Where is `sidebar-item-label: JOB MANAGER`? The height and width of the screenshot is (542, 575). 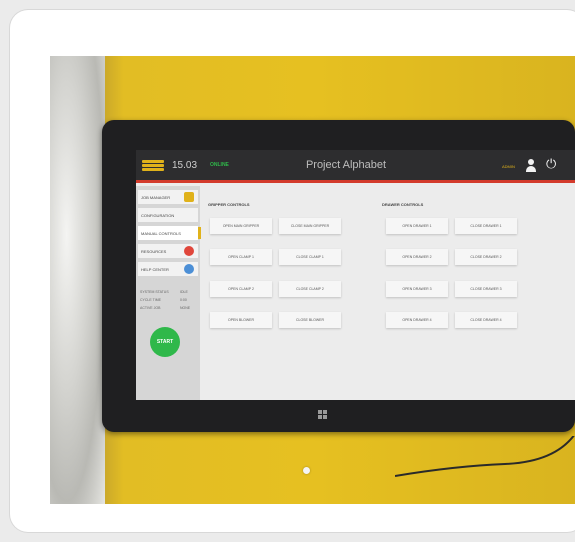
sidebar-item-label: JOB MANAGER is located at coordinates (156, 197).